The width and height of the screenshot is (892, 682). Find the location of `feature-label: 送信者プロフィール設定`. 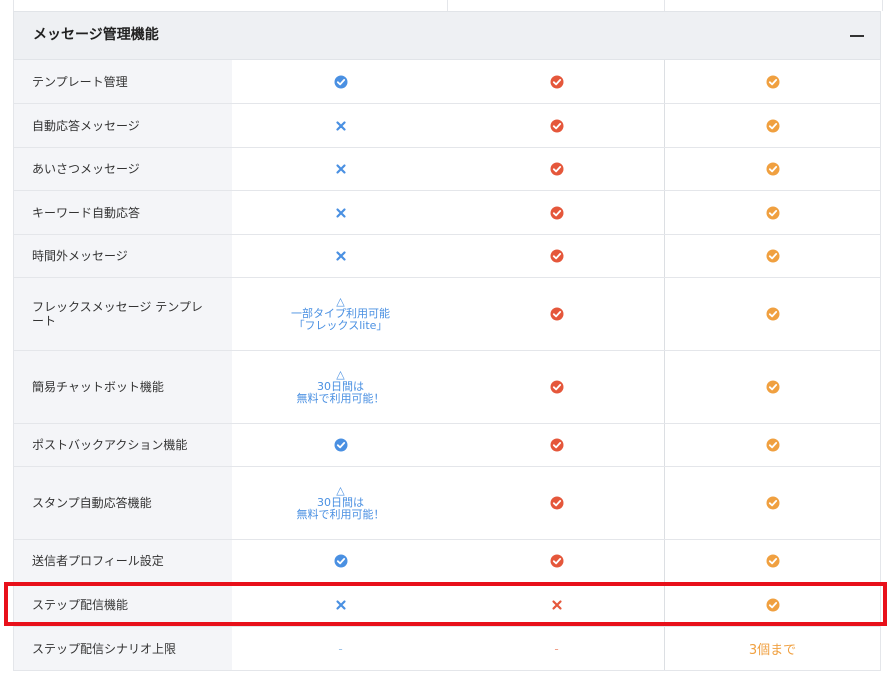

feature-label: 送信者プロフィール設定 is located at coordinates (123, 561).